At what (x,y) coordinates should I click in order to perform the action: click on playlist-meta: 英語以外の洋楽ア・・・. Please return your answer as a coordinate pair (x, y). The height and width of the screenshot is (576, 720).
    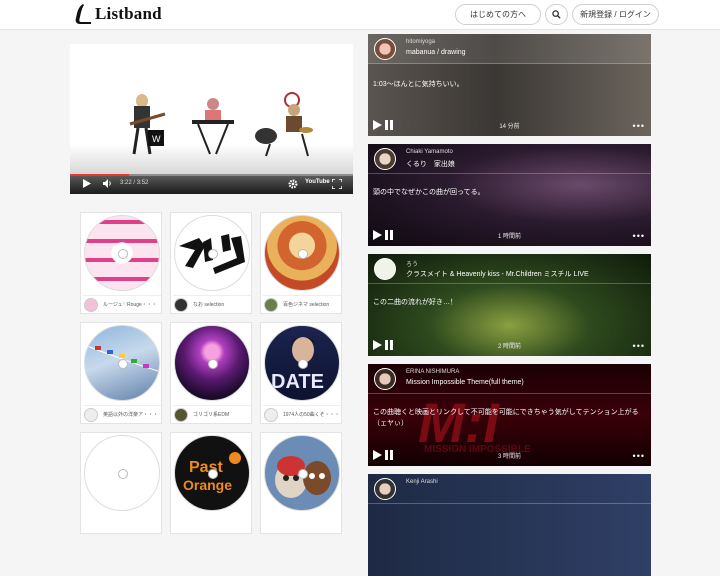
    Looking at the image, I should click on (122, 414).